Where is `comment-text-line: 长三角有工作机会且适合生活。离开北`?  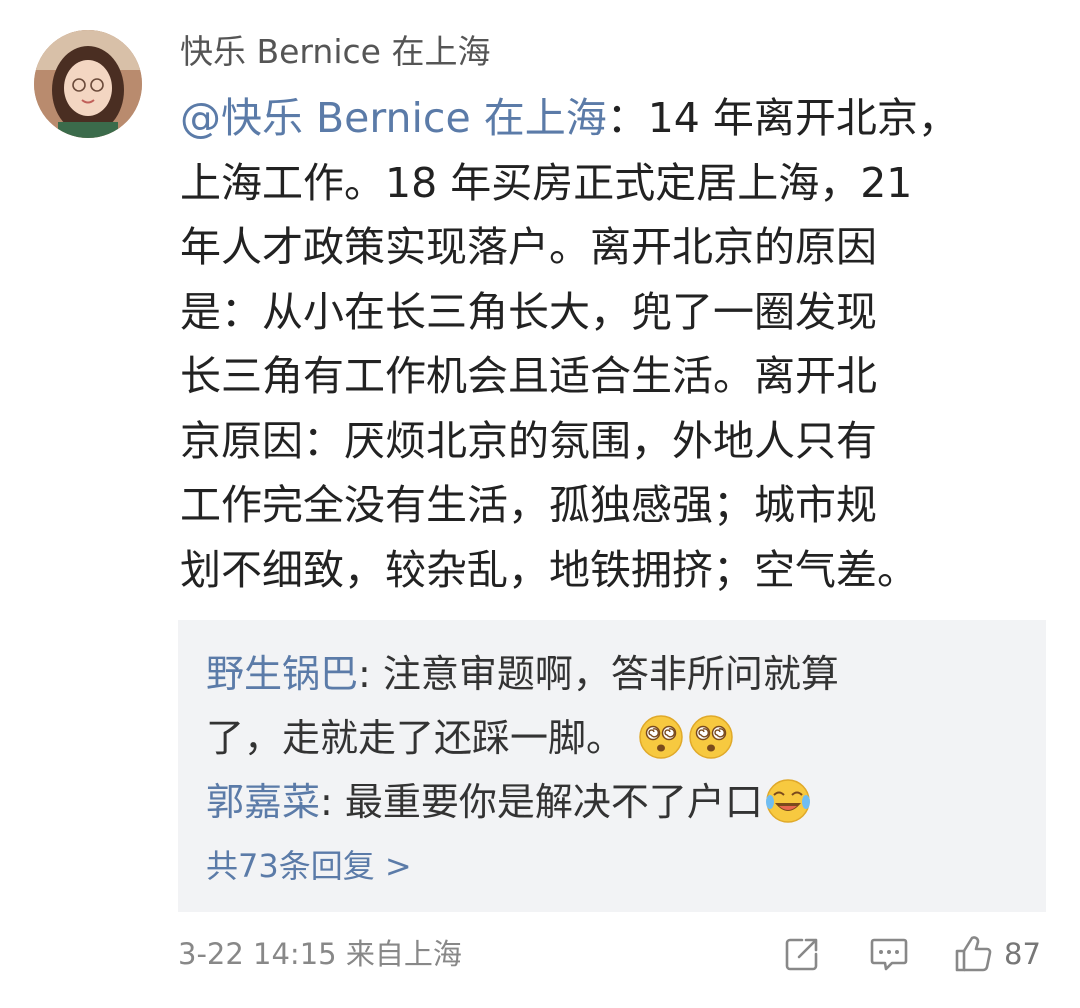 comment-text-line: 长三角有工作机会且适合生活。离开北 is located at coordinates (528, 376).